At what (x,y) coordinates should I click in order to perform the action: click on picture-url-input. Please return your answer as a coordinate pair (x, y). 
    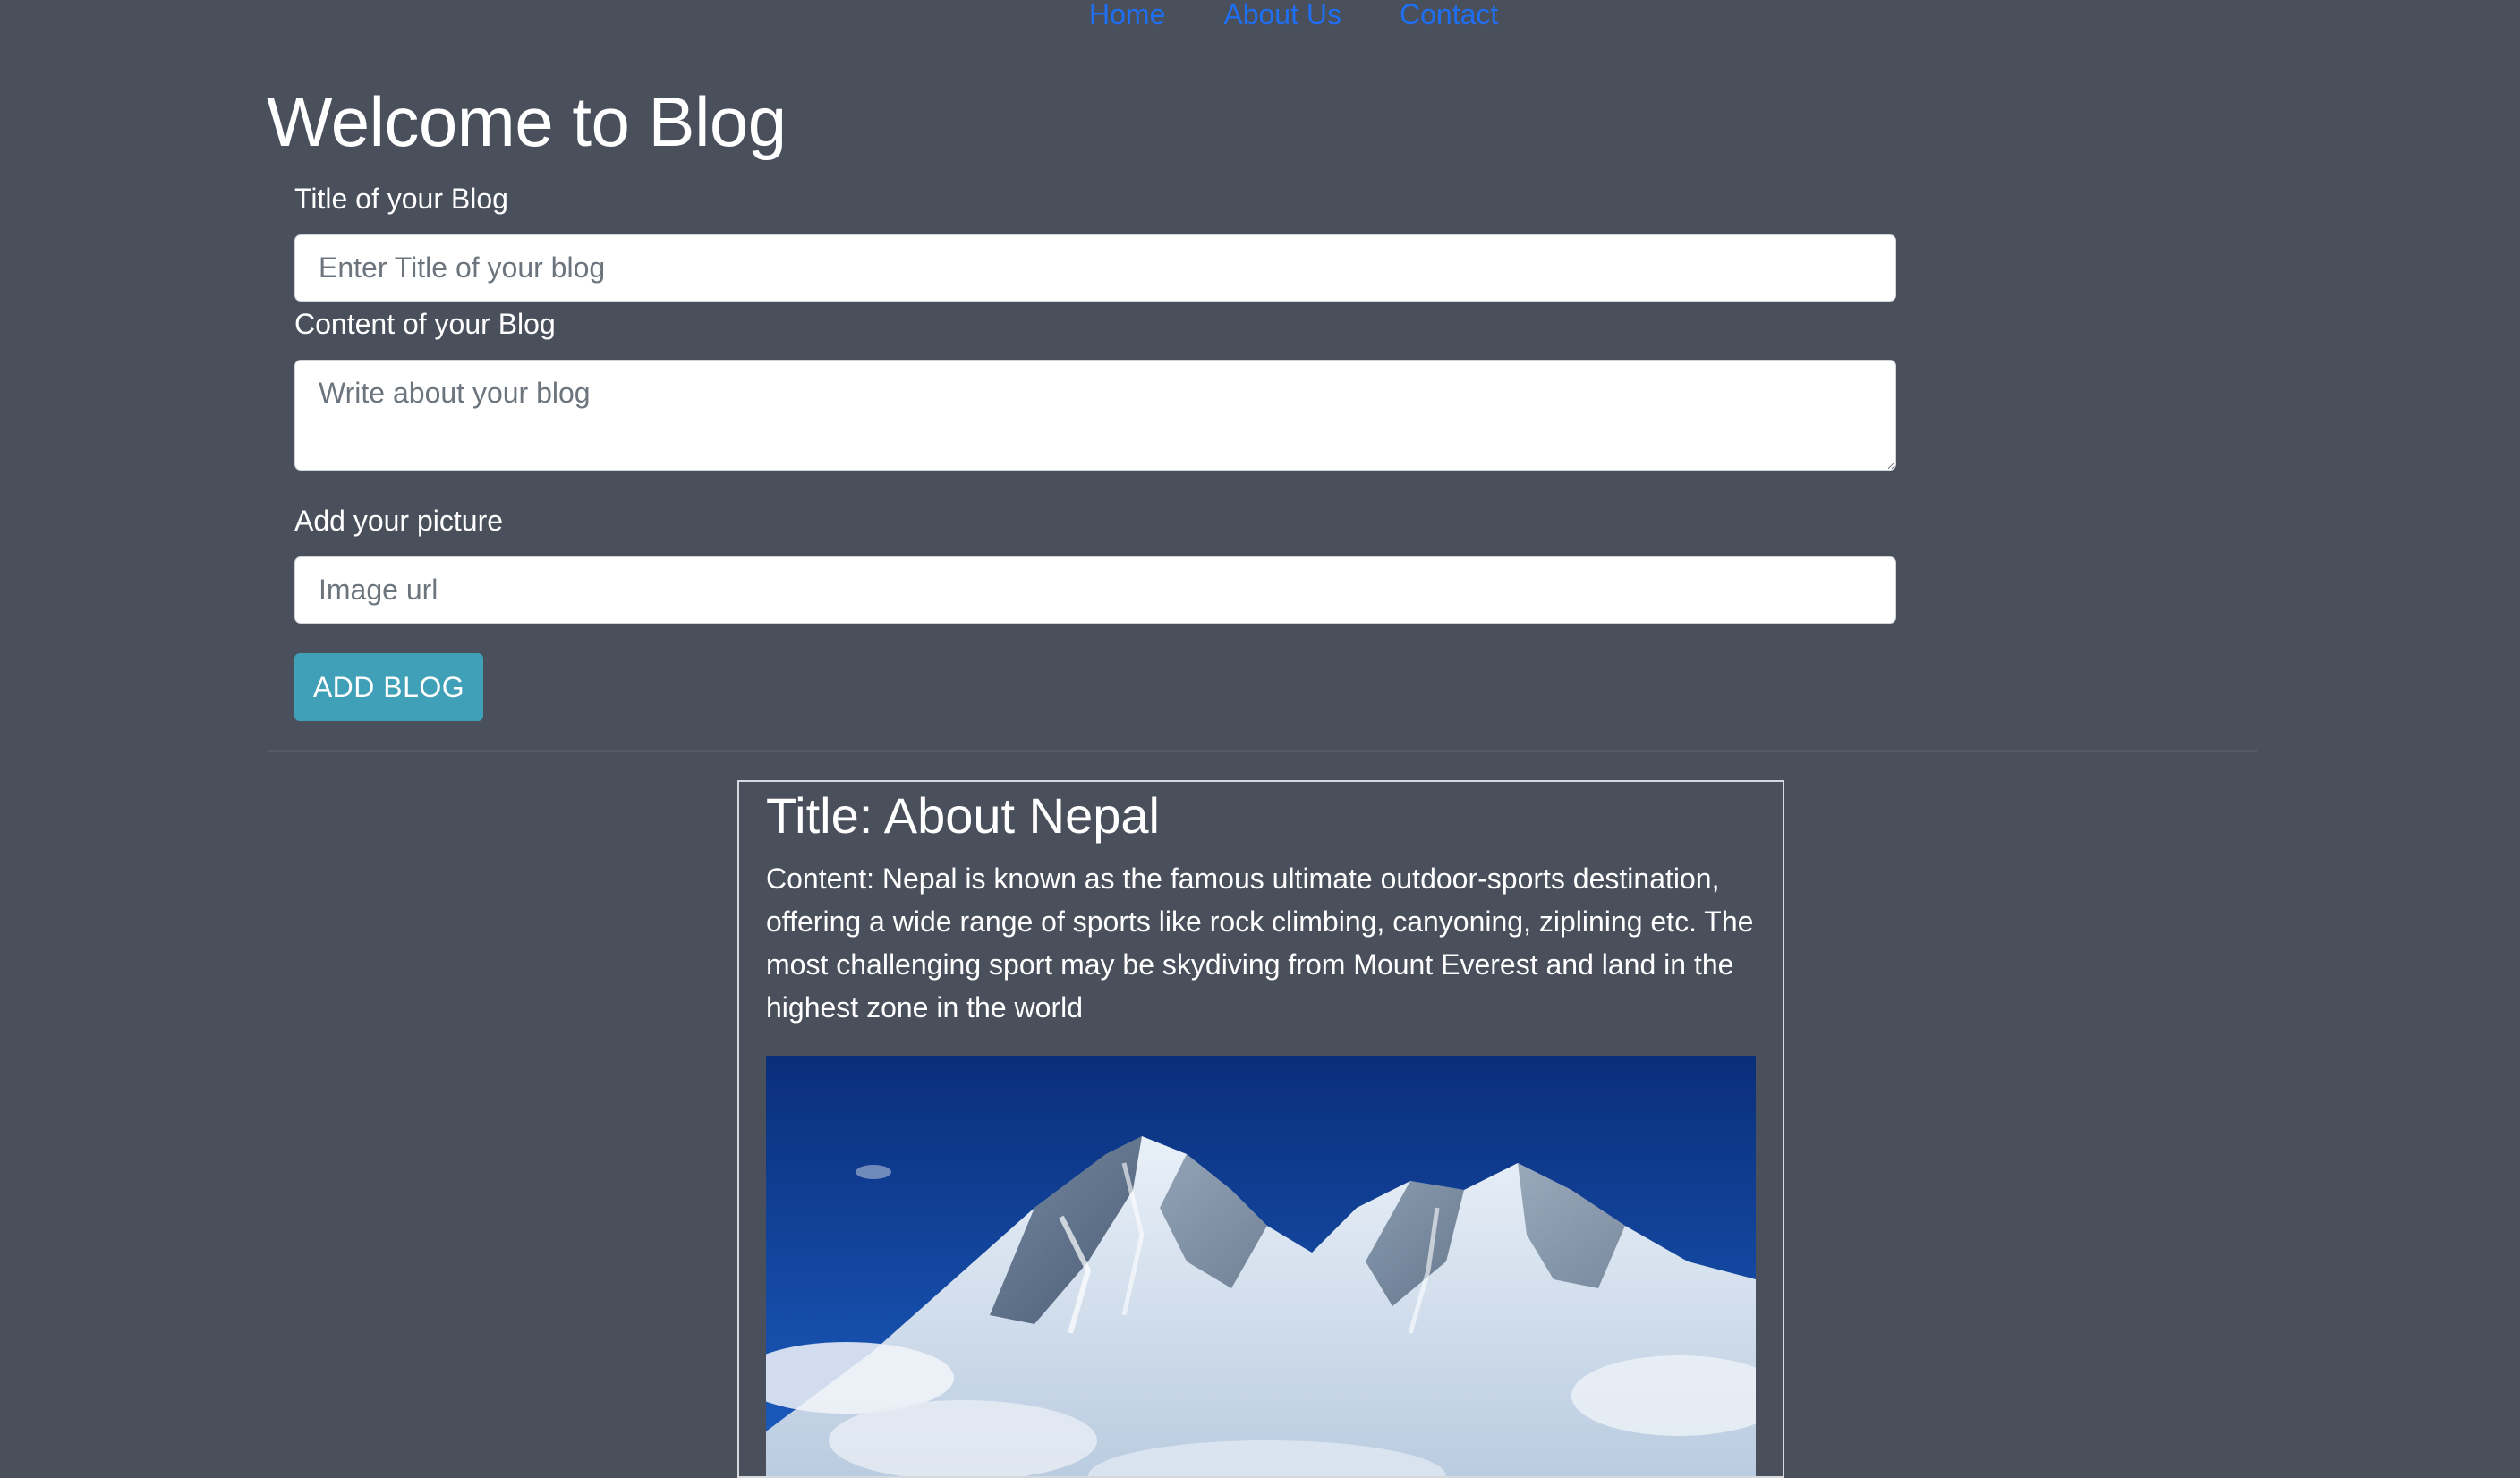
    Looking at the image, I should click on (1095, 590).